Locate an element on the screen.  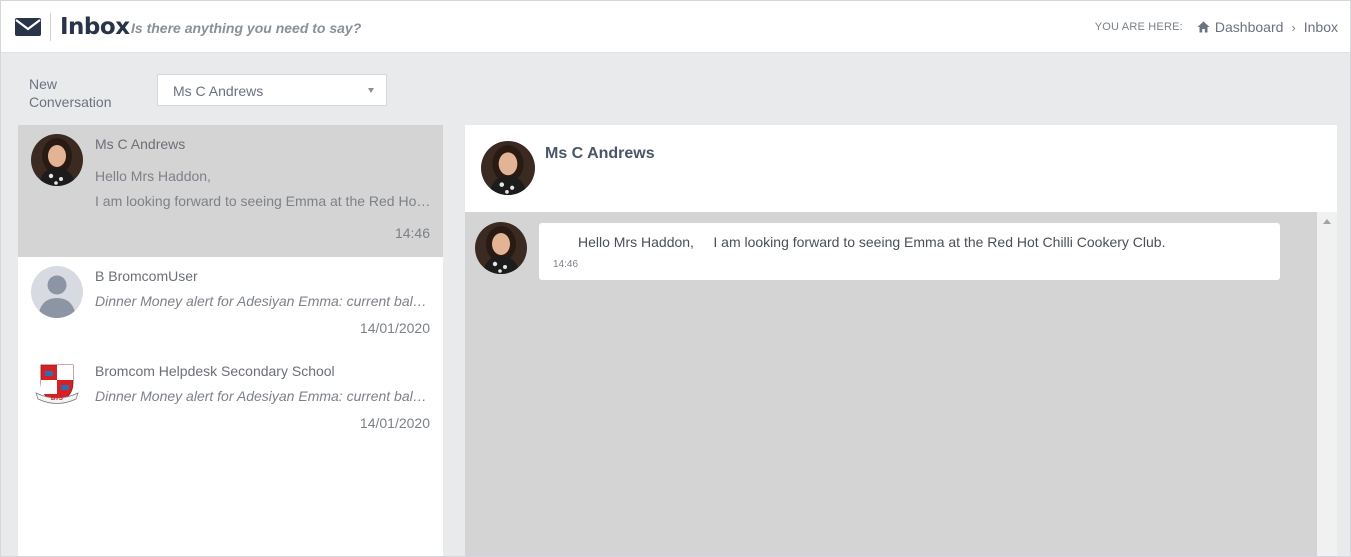
chat-contact-name: Ms C Andrews is located at coordinates (600, 153).